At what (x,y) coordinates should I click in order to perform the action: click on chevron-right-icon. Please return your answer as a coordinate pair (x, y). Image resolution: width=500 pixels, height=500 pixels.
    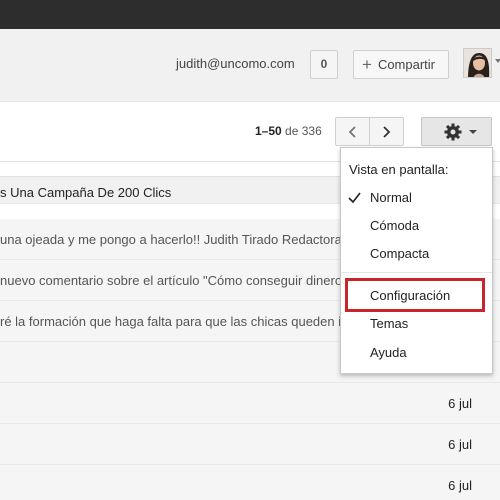
    Looking at the image, I should click on (387, 132).